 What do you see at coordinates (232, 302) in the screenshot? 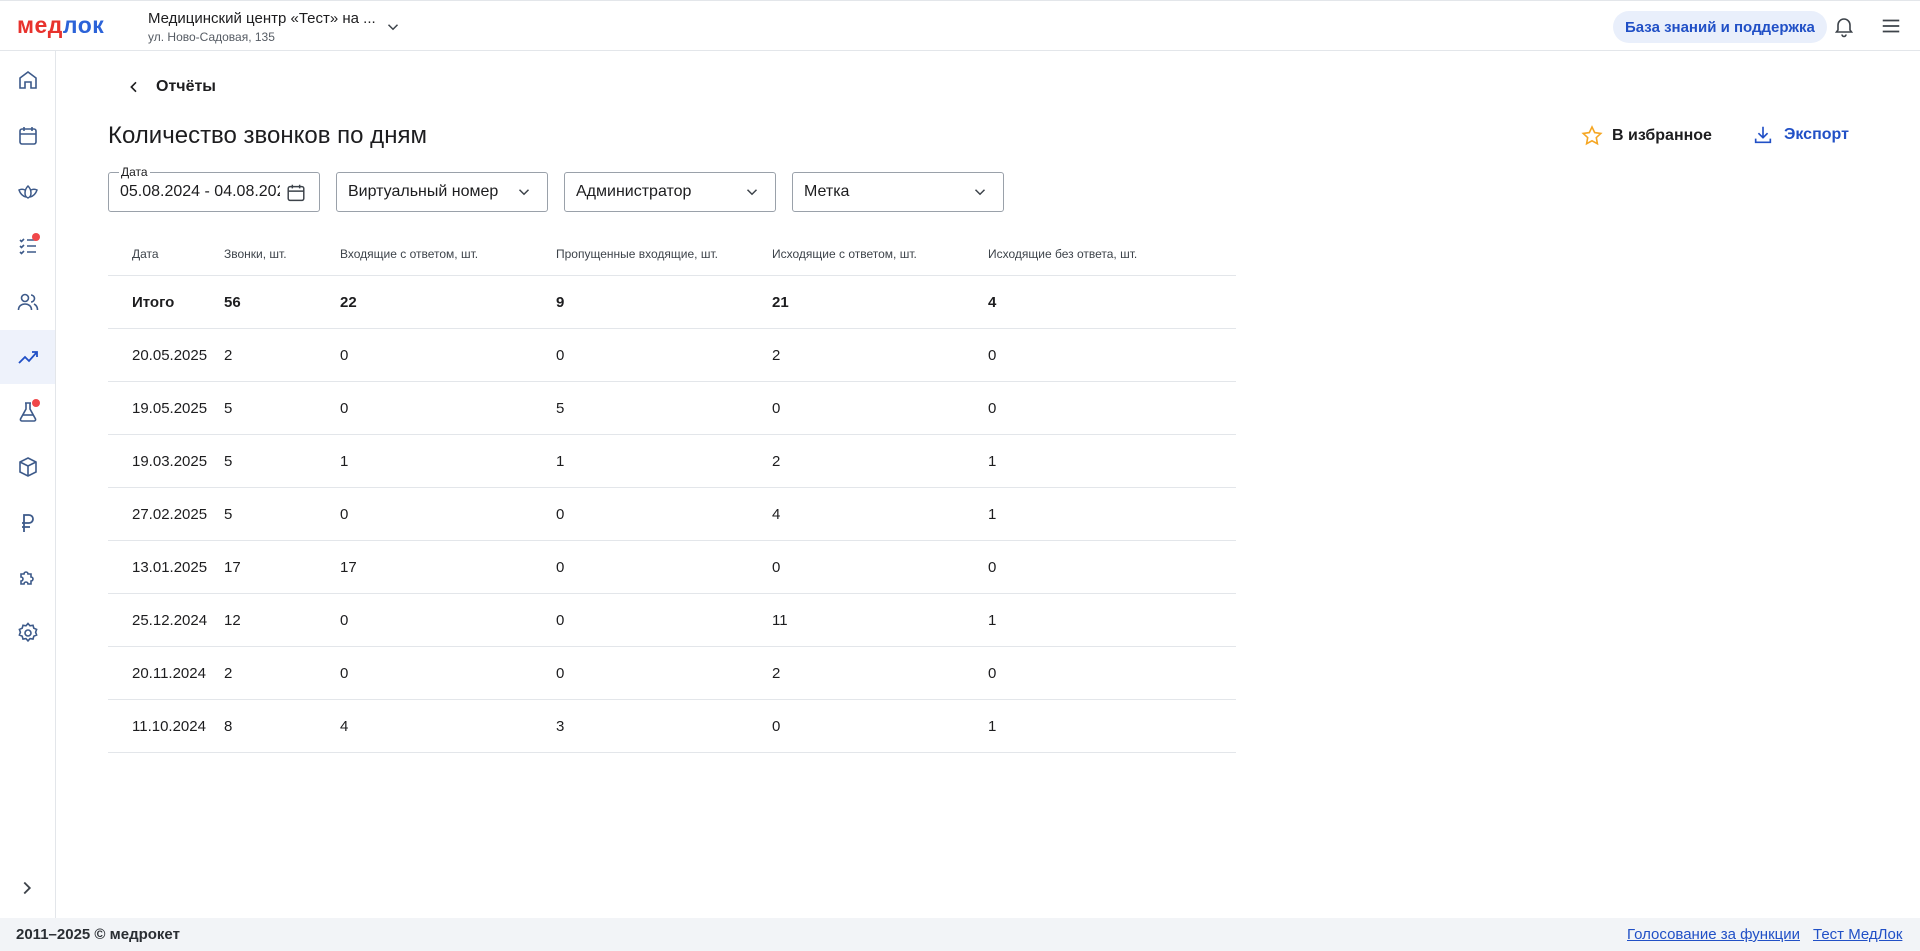
I see `table-cell: 56` at bounding box center [232, 302].